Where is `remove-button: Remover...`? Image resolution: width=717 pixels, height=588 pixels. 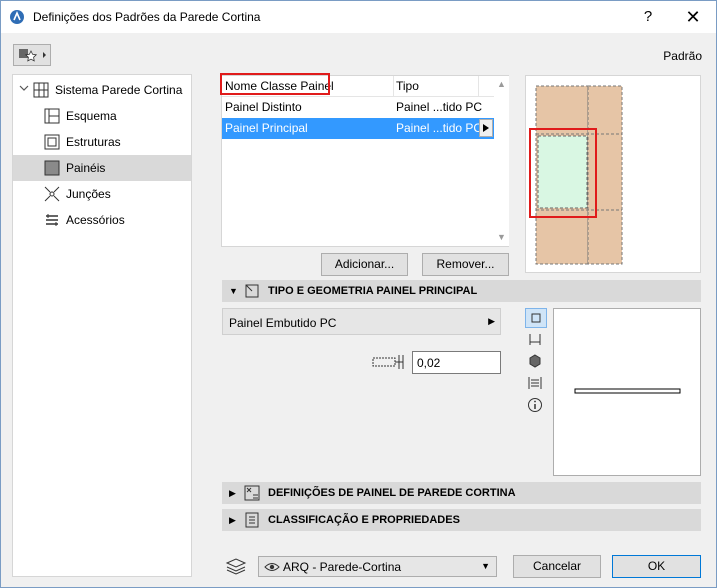
remove-button: Remover... is located at coordinates (465, 264).